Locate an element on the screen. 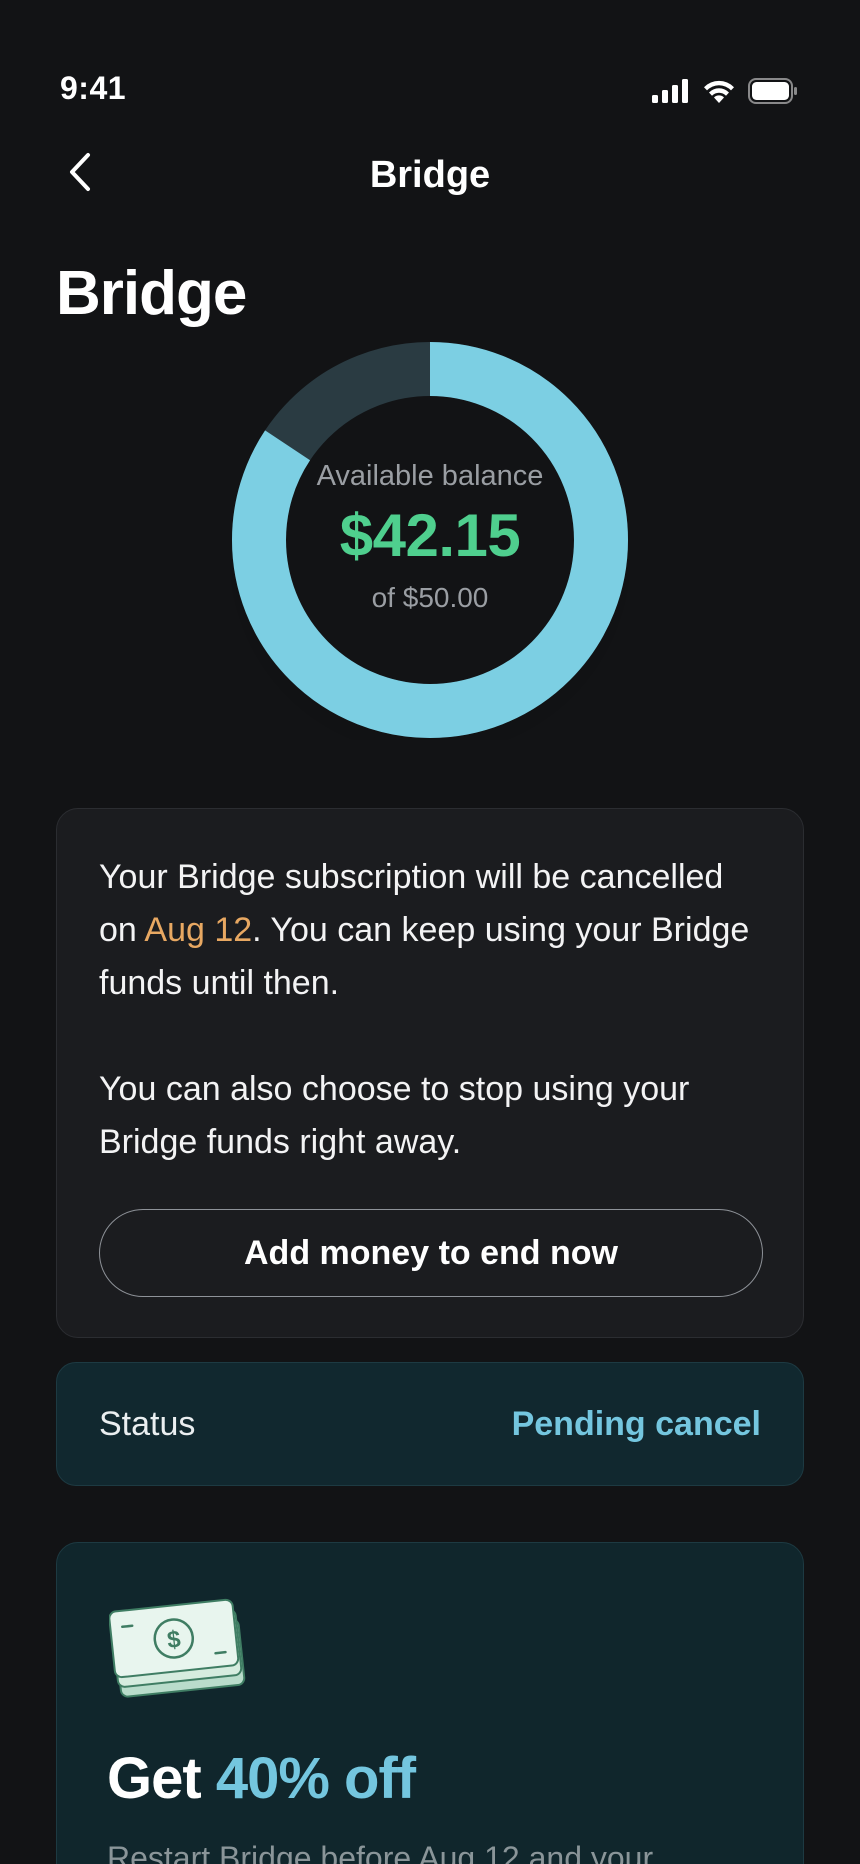 The image size is (860, 1864). add-money-to-end-now-button: Add money to end now is located at coordinates (431, 1253).